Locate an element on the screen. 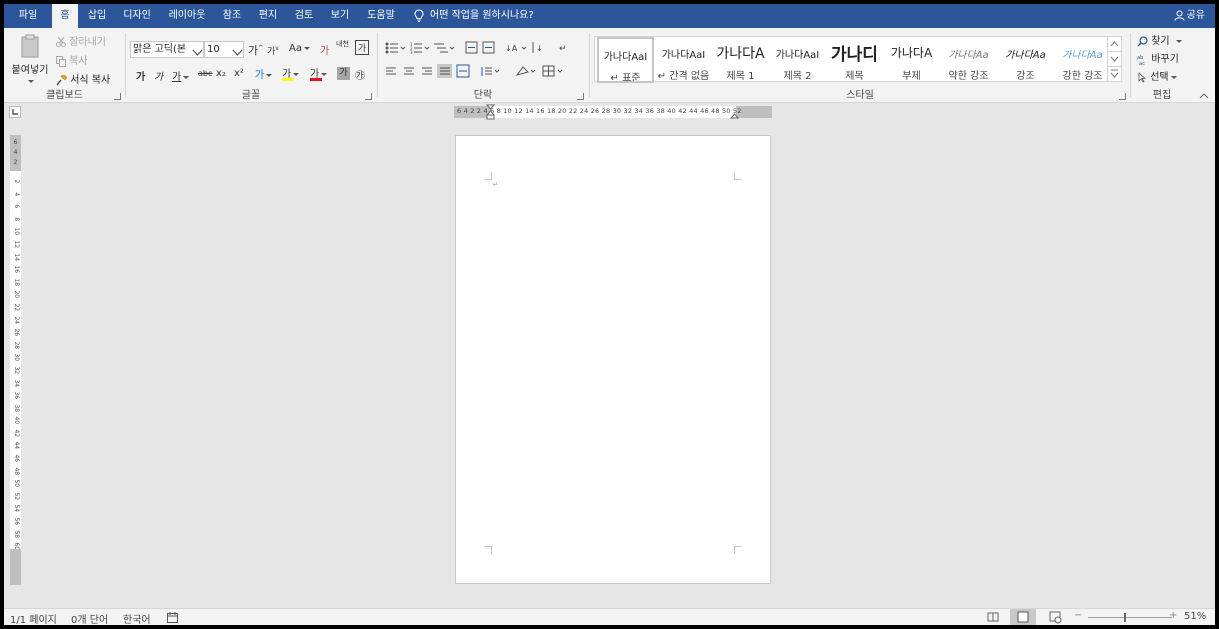 The height and width of the screenshot is (629, 1219). styles-group: 스타일 is located at coordinates (860, 65).